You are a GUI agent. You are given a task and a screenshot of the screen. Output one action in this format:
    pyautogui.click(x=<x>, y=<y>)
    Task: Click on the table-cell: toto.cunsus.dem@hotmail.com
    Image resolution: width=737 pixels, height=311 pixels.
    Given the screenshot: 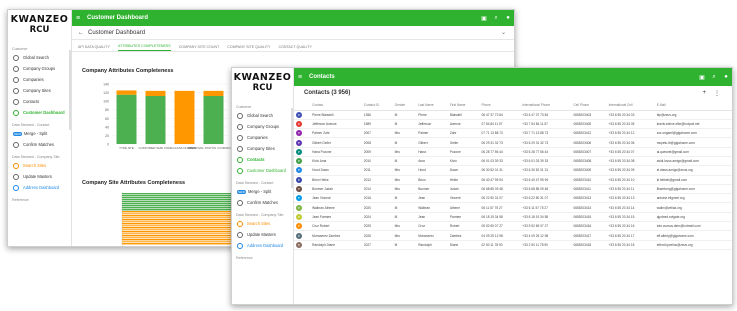 What is the action you would take?
    pyautogui.click(x=693, y=226)
    